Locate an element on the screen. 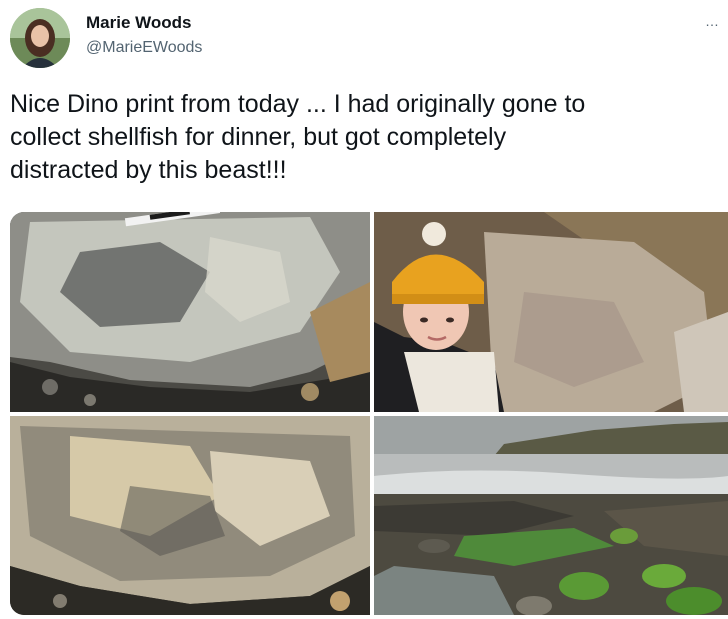  avatar is located at coordinates (40, 38).